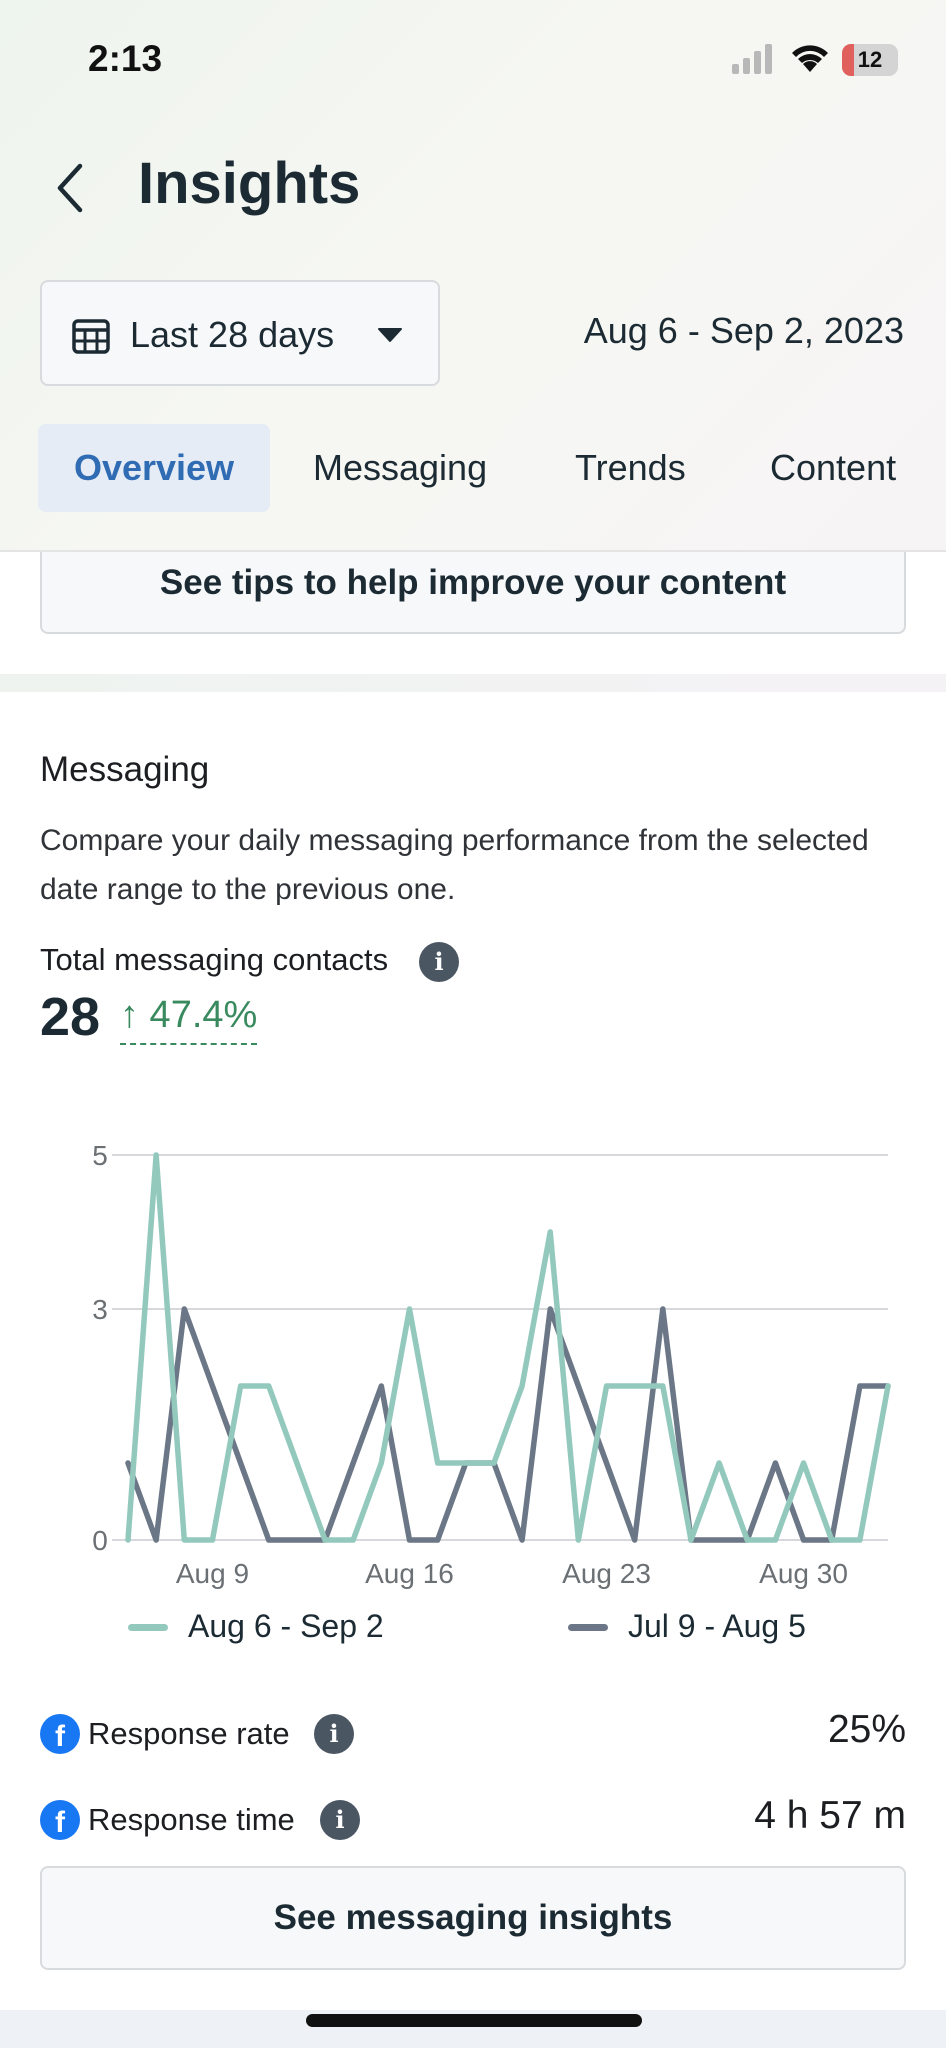 This screenshot has width=946, height=2048. What do you see at coordinates (400, 468) in the screenshot?
I see `tab-messaging: Messaging` at bounding box center [400, 468].